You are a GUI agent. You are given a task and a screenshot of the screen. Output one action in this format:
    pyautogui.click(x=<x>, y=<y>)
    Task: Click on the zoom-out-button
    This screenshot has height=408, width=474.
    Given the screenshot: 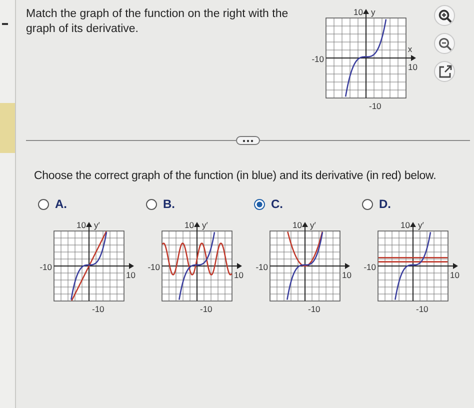 What is the action you would take?
    pyautogui.click(x=444, y=43)
    